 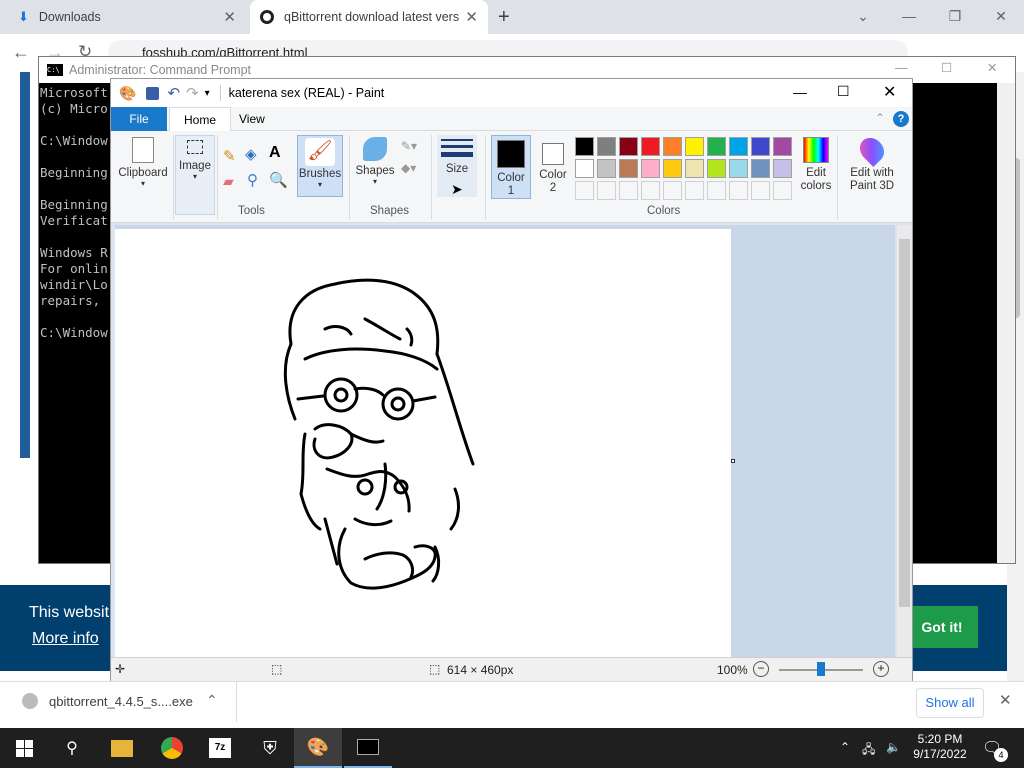 I want to click on tab-view: View, so click(x=252, y=119).